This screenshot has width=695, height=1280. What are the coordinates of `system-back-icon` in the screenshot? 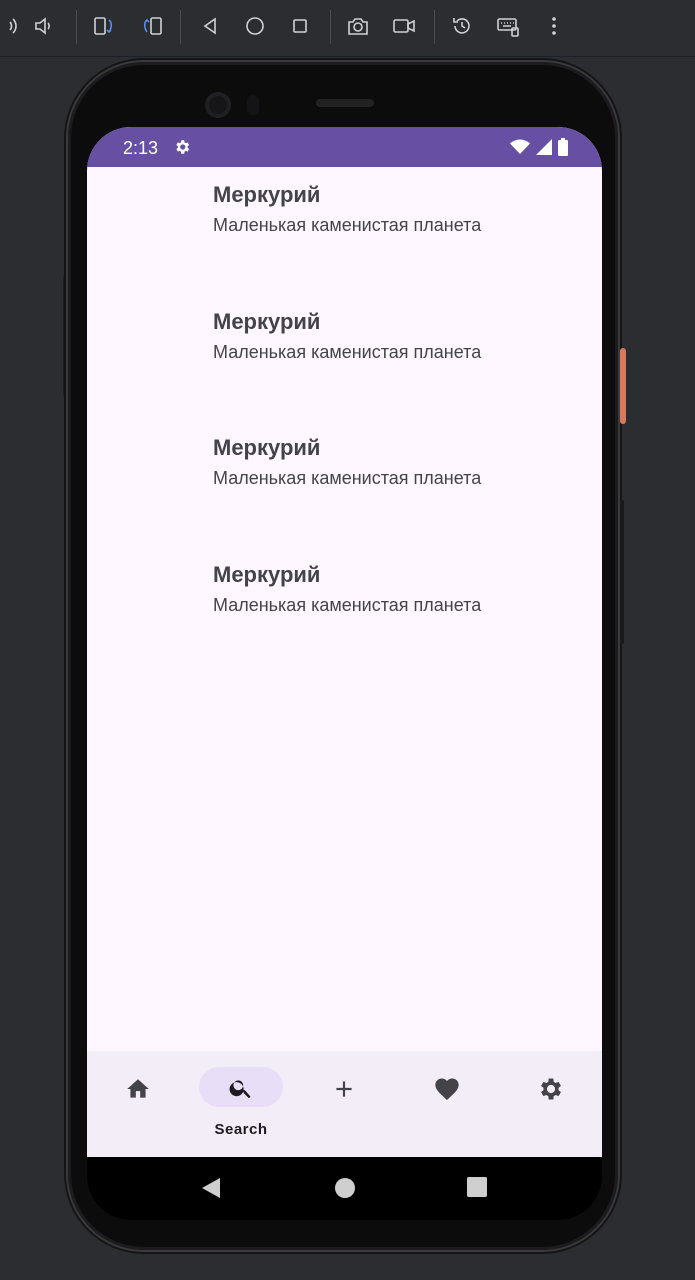 It's located at (211, 1188).